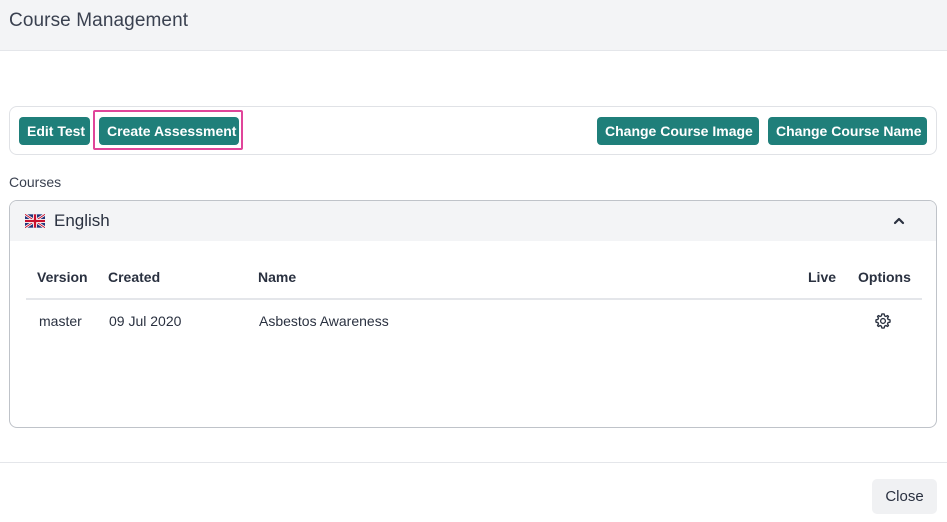  Describe the element at coordinates (822, 277) in the screenshot. I see `column-header-live: Live` at that location.